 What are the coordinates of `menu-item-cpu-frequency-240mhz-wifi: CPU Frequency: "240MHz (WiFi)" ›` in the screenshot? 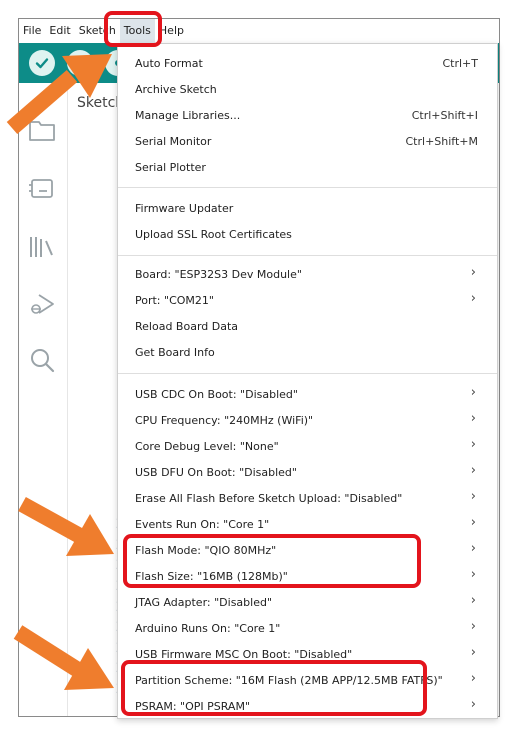 It's located at (307, 420).